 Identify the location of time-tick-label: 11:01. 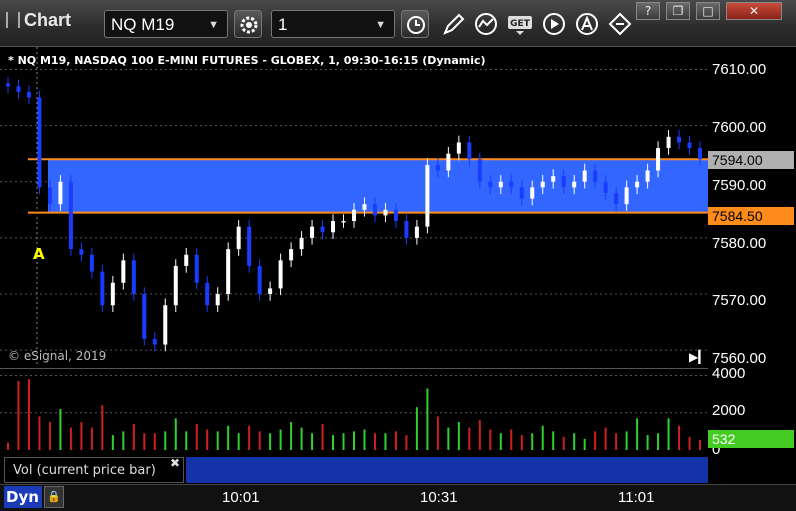
(636, 497).